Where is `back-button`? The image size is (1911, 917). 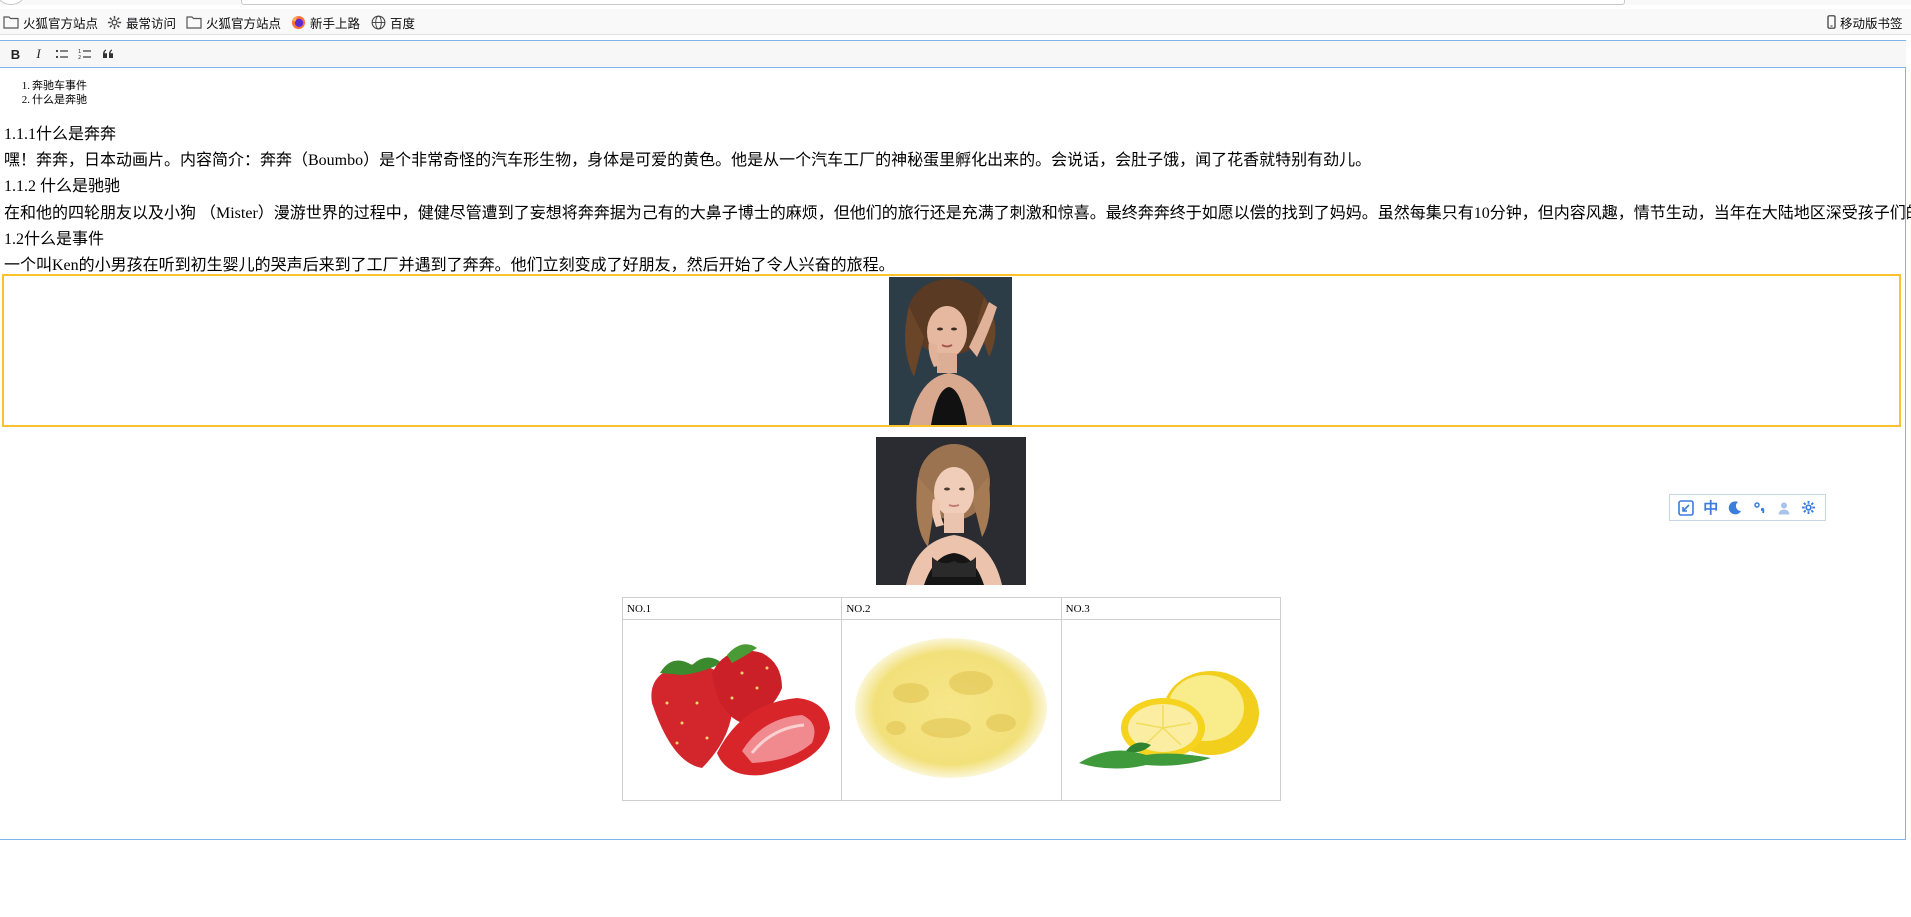 back-button is located at coordinates (12, 2).